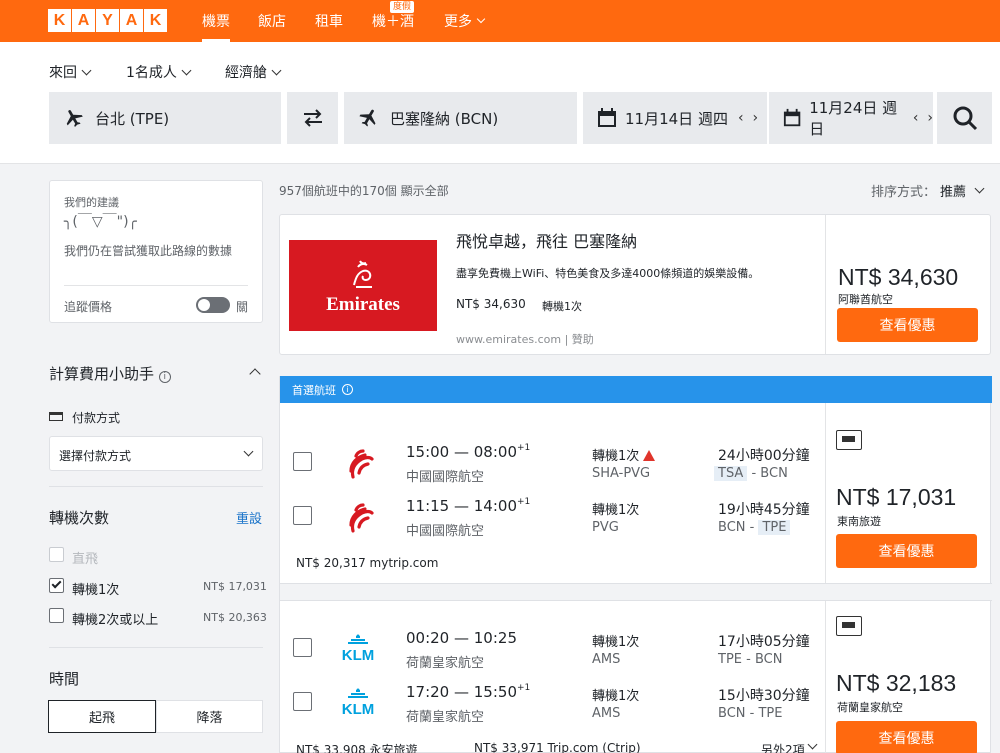 The height and width of the screenshot is (753, 1000). I want to click on alt-provider-price: NT$ 20,317 mytrip.com, so click(367, 563).